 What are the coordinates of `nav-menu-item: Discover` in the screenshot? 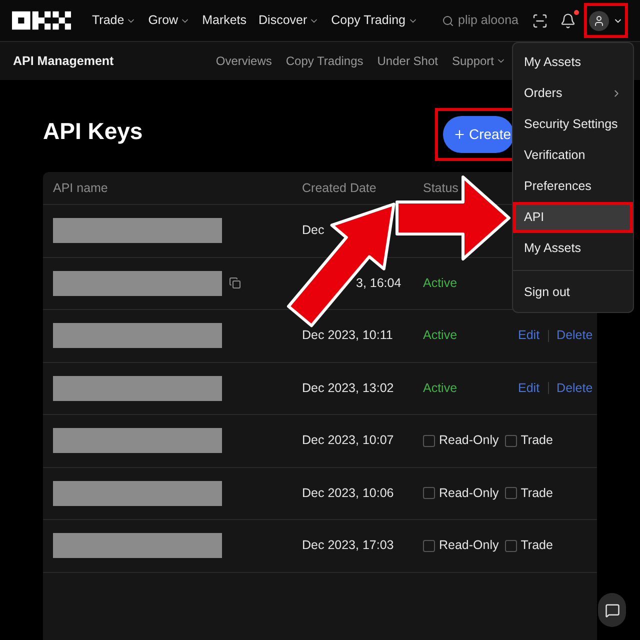 It's located at (289, 20).